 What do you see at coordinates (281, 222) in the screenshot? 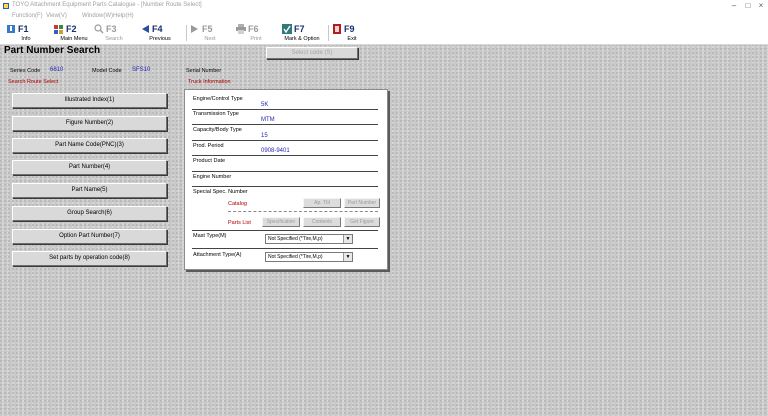
I see `specification-button: Specification` at bounding box center [281, 222].